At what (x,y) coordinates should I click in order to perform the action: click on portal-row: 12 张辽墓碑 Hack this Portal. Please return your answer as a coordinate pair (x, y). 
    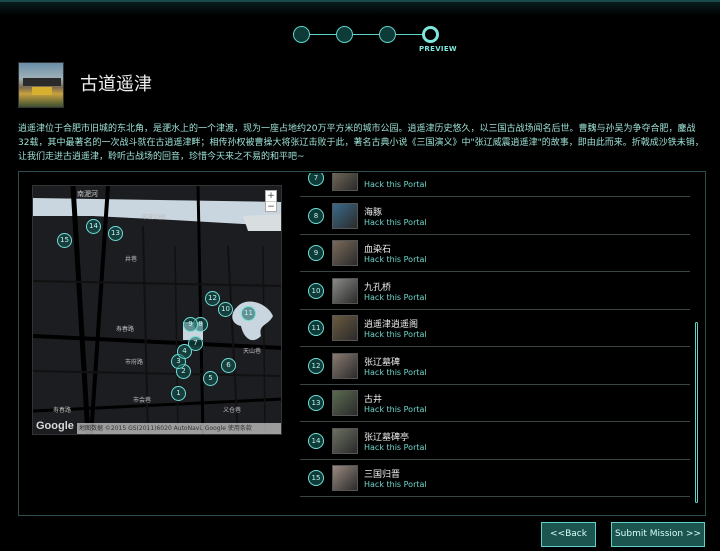
    Looking at the image, I should click on (495, 366).